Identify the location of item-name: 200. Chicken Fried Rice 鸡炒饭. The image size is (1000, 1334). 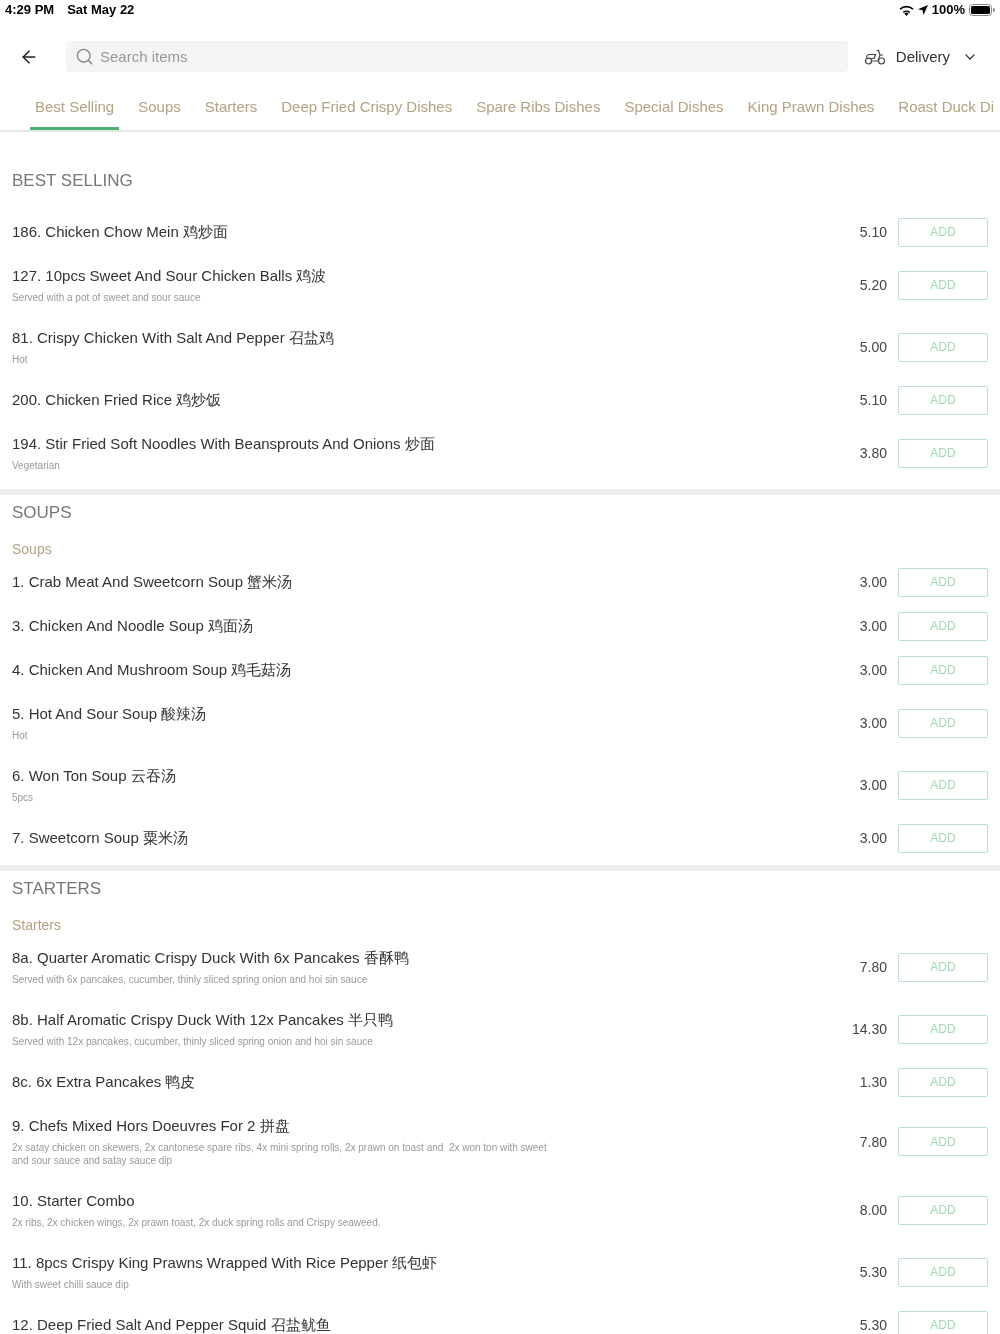
(117, 400).